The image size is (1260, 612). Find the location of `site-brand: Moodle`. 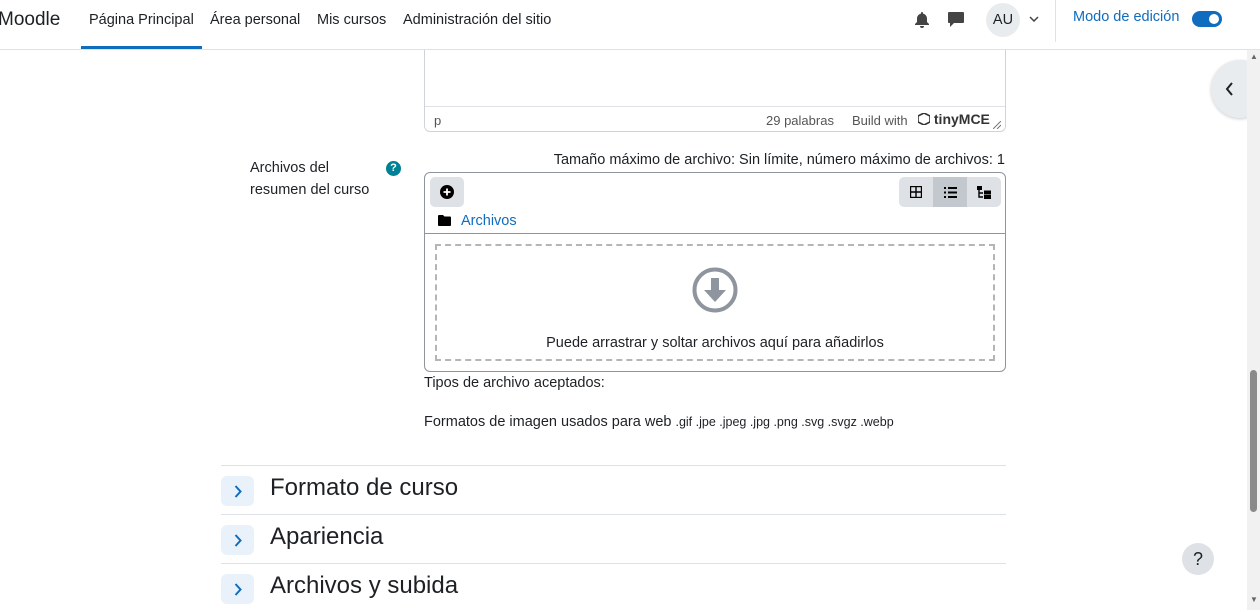

site-brand: Moodle is located at coordinates (30, 20).